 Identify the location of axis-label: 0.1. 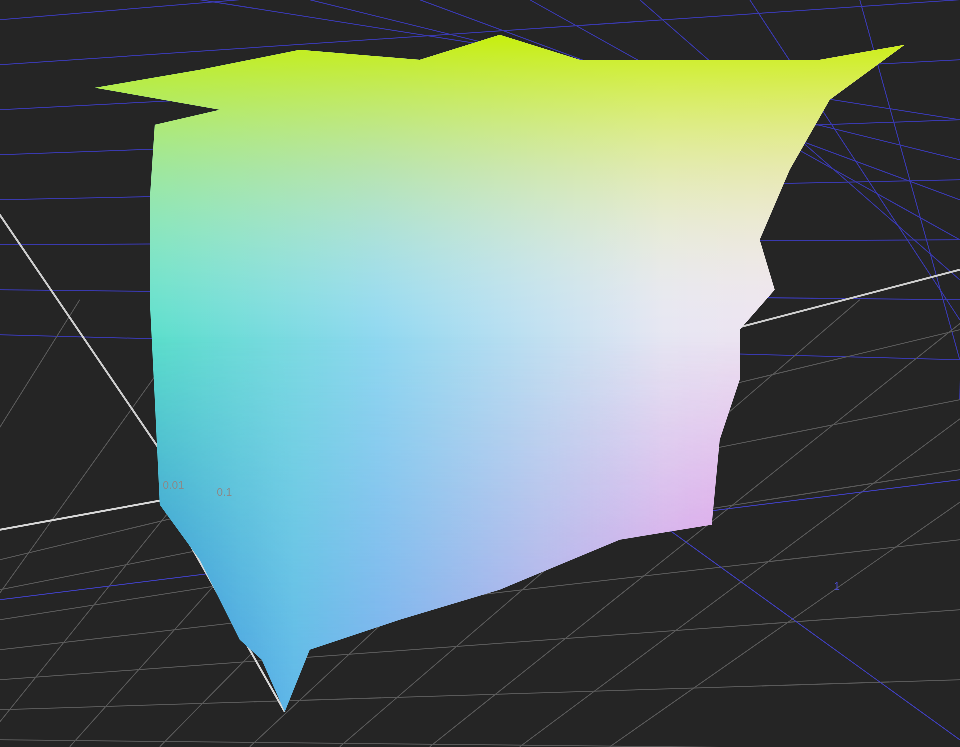
(224, 493).